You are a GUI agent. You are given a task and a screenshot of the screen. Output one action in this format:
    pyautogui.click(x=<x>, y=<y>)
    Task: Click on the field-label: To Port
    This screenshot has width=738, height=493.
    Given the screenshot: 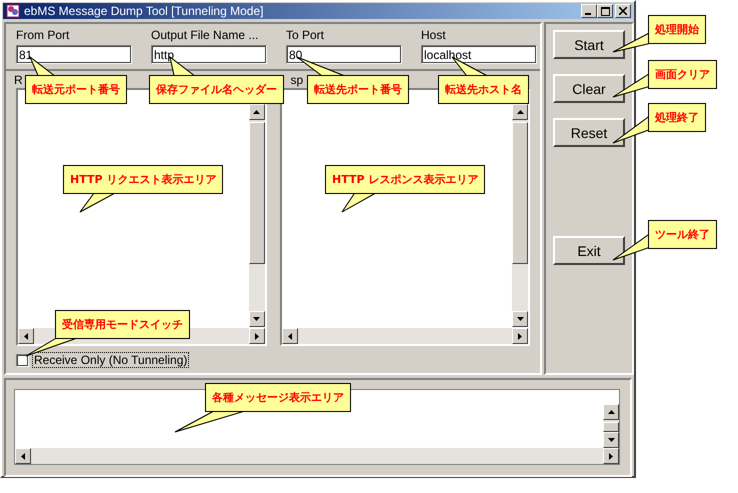 What is the action you would take?
    pyautogui.click(x=306, y=35)
    